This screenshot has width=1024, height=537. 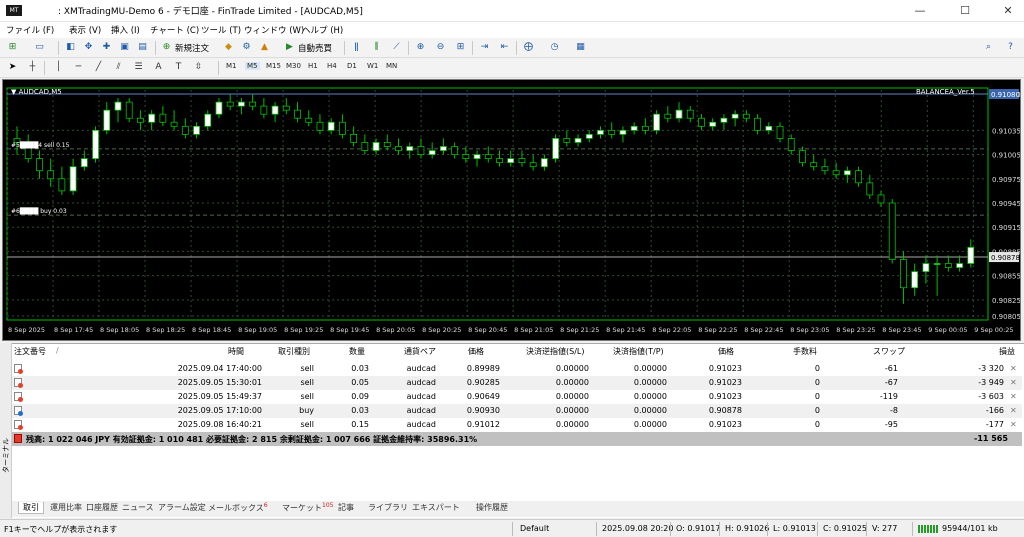 What do you see at coordinates (78, 67) in the screenshot?
I see `horizontal-line-icon: ─` at bounding box center [78, 67].